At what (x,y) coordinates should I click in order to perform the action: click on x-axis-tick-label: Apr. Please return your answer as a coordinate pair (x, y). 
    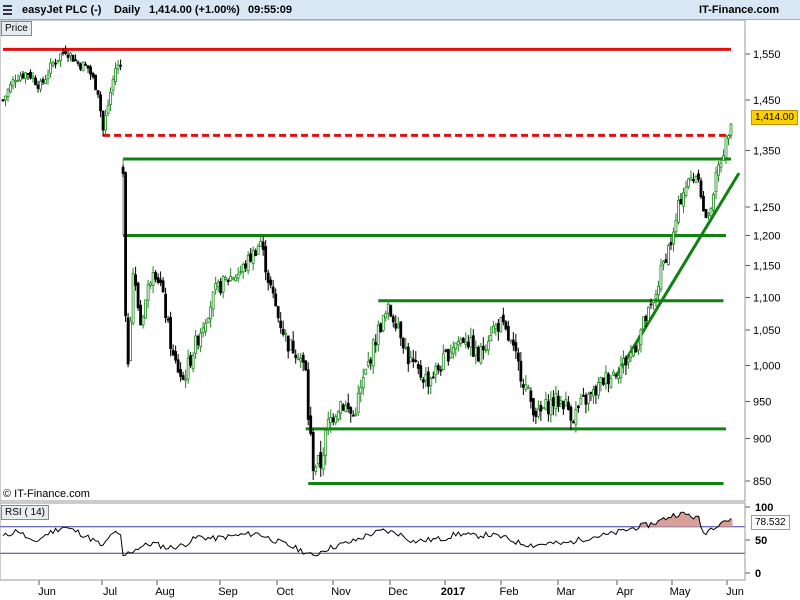
    Looking at the image, I should click on (624, 592).